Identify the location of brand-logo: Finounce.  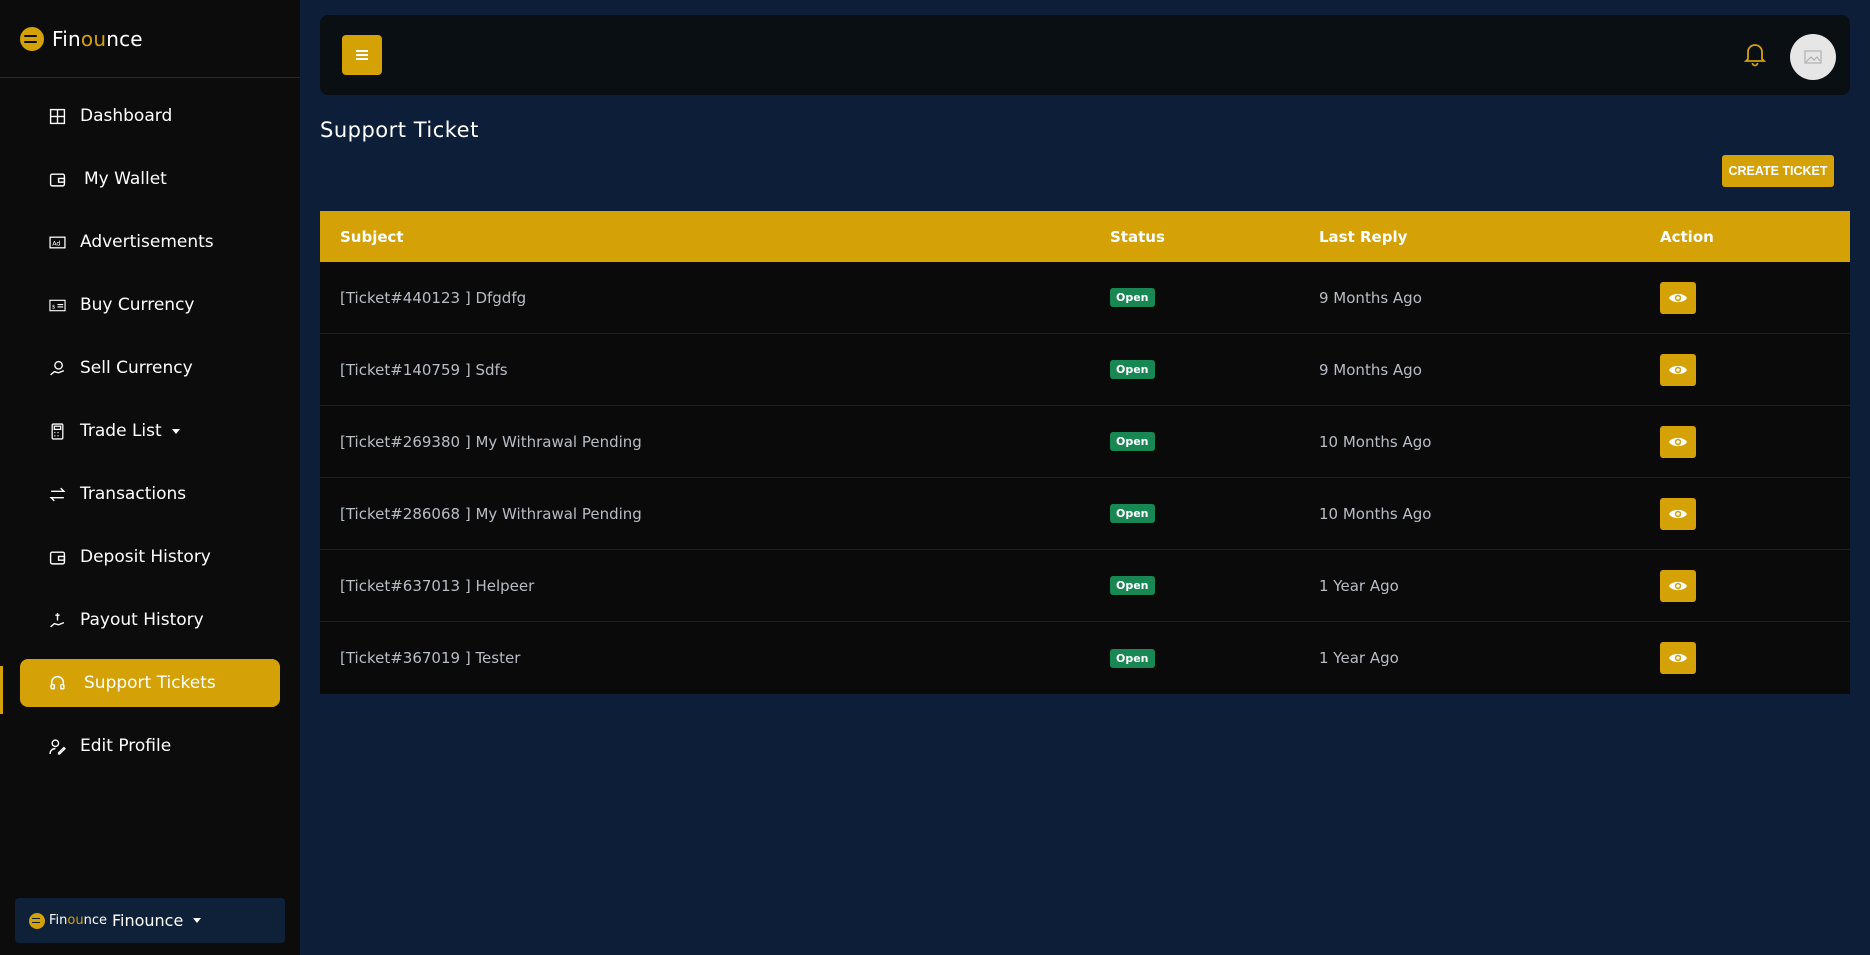
(150, 39).